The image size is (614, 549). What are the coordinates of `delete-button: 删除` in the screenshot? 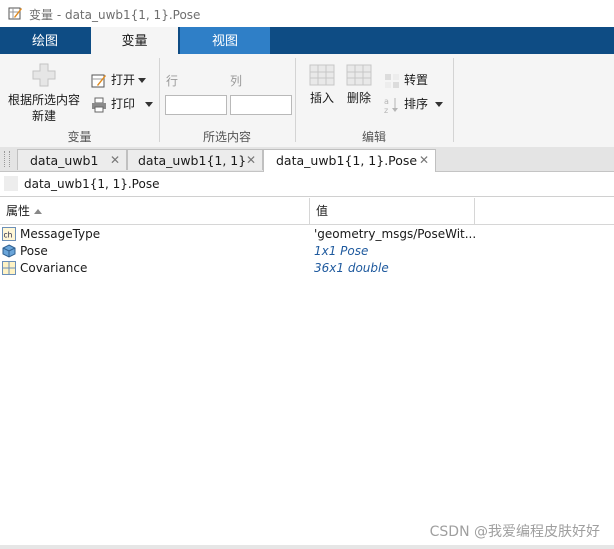 It's located at (359, 85).